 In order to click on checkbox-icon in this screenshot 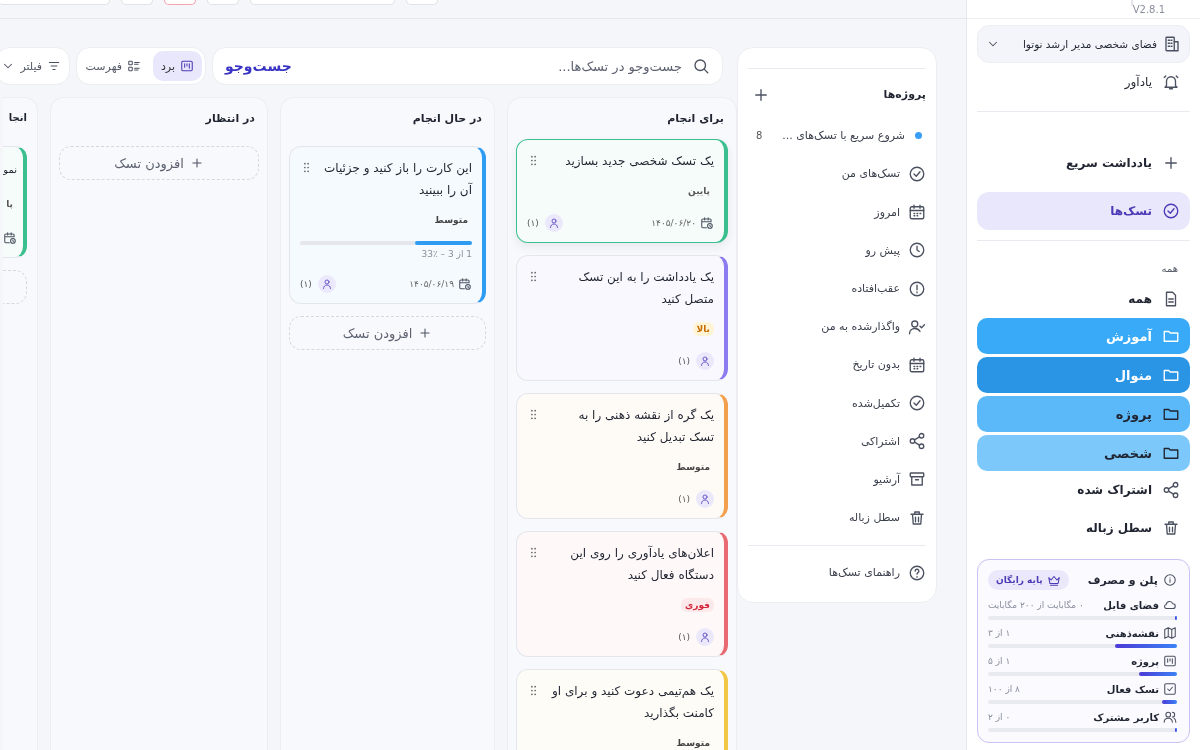, I will do `click(1170, 689)`.